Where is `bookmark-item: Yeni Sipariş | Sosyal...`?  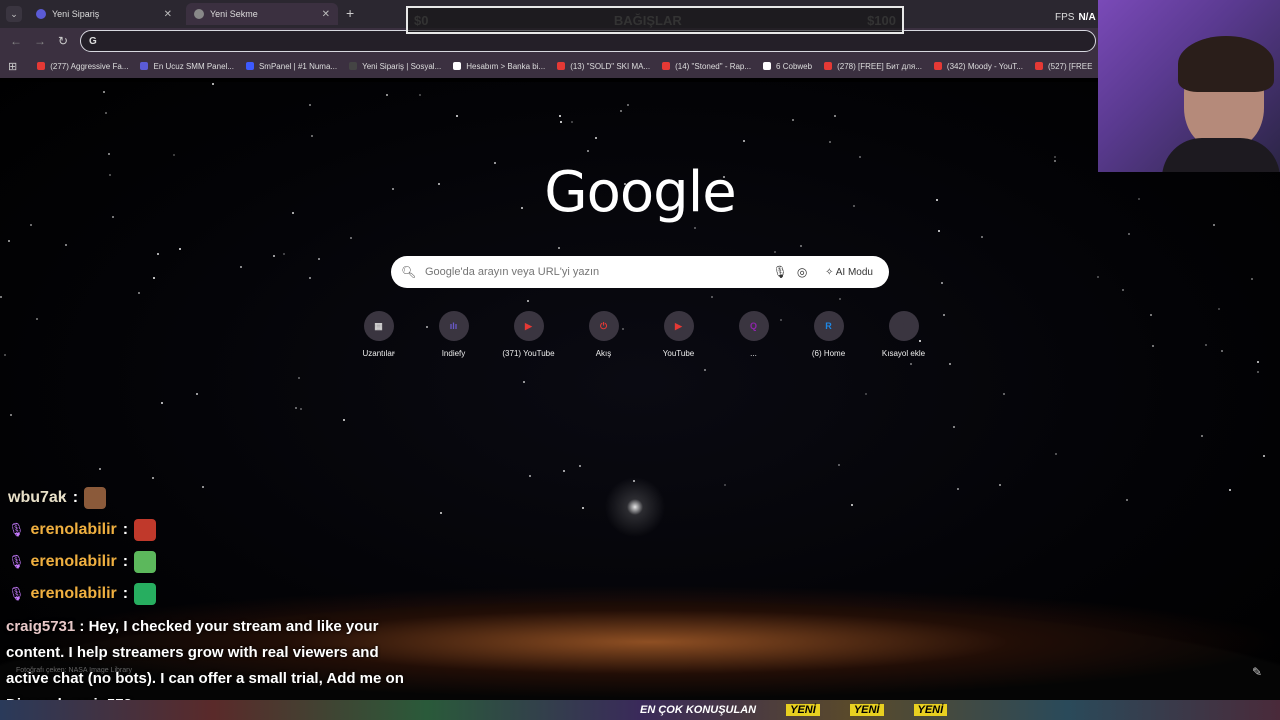 bookmark-item: Yeni Sipariş | Sosyal... is located at coordinates (395, 66).